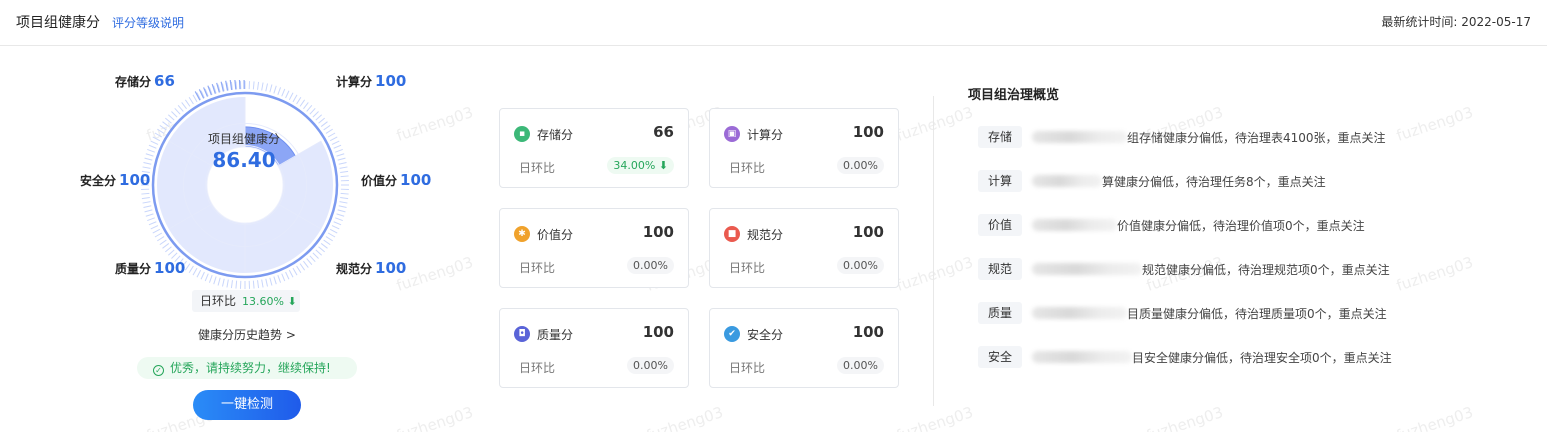 Image resolution: width=1547 pixels, height=432 pixels. I want to click on score-card: ✔ 安全分 100 日环比 0.00%, so click(804, 348).